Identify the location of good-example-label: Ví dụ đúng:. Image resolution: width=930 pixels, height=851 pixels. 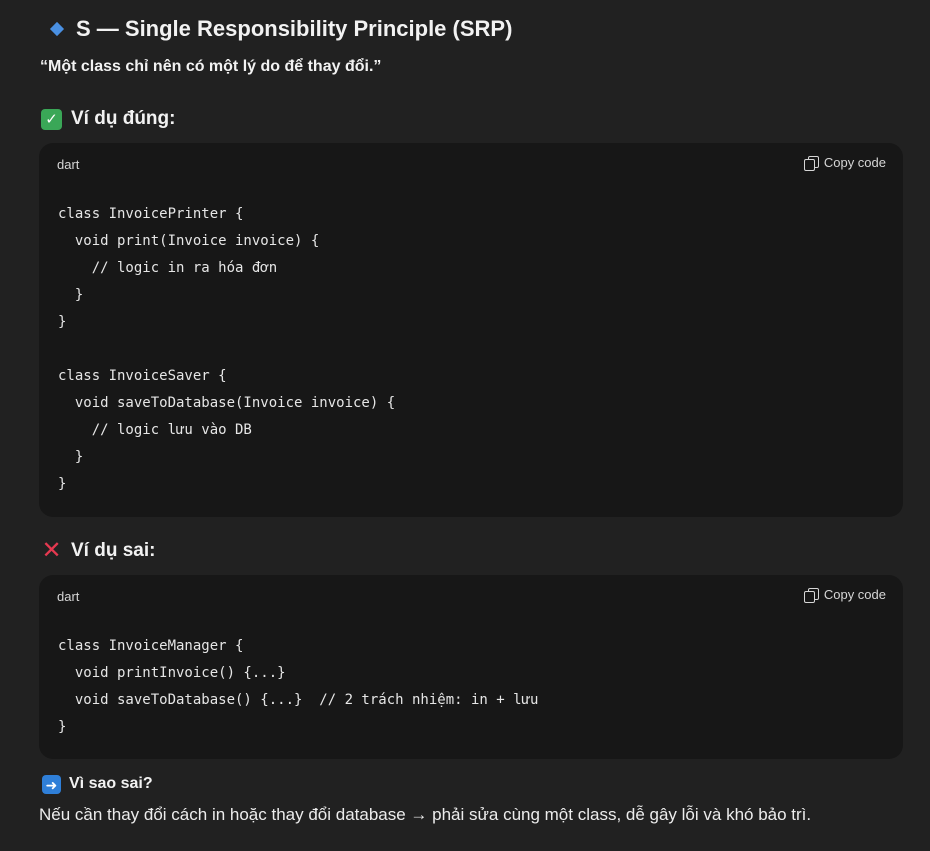
(123, 118).